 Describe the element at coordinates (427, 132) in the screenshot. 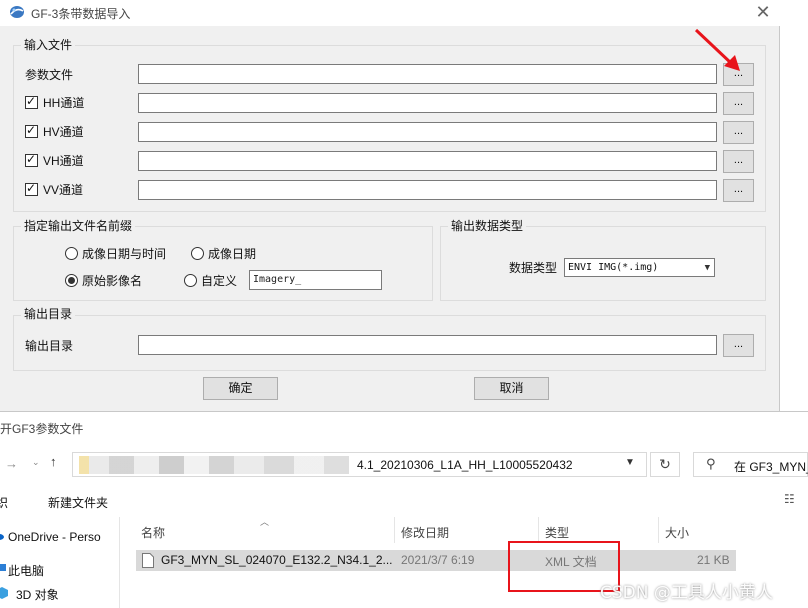

I see `hv-channel-input` at that location.